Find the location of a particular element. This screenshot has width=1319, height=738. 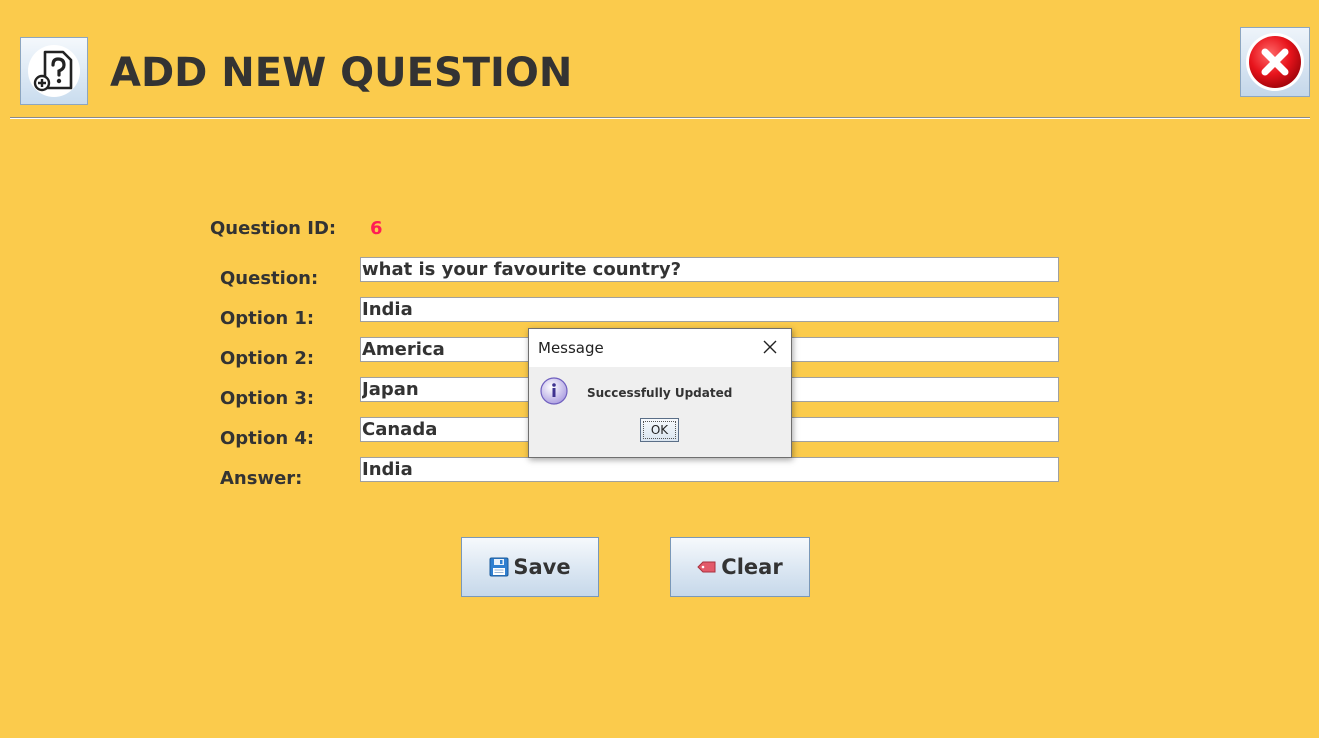

option3-label: Option 3: is located at coordinates (267, 398).